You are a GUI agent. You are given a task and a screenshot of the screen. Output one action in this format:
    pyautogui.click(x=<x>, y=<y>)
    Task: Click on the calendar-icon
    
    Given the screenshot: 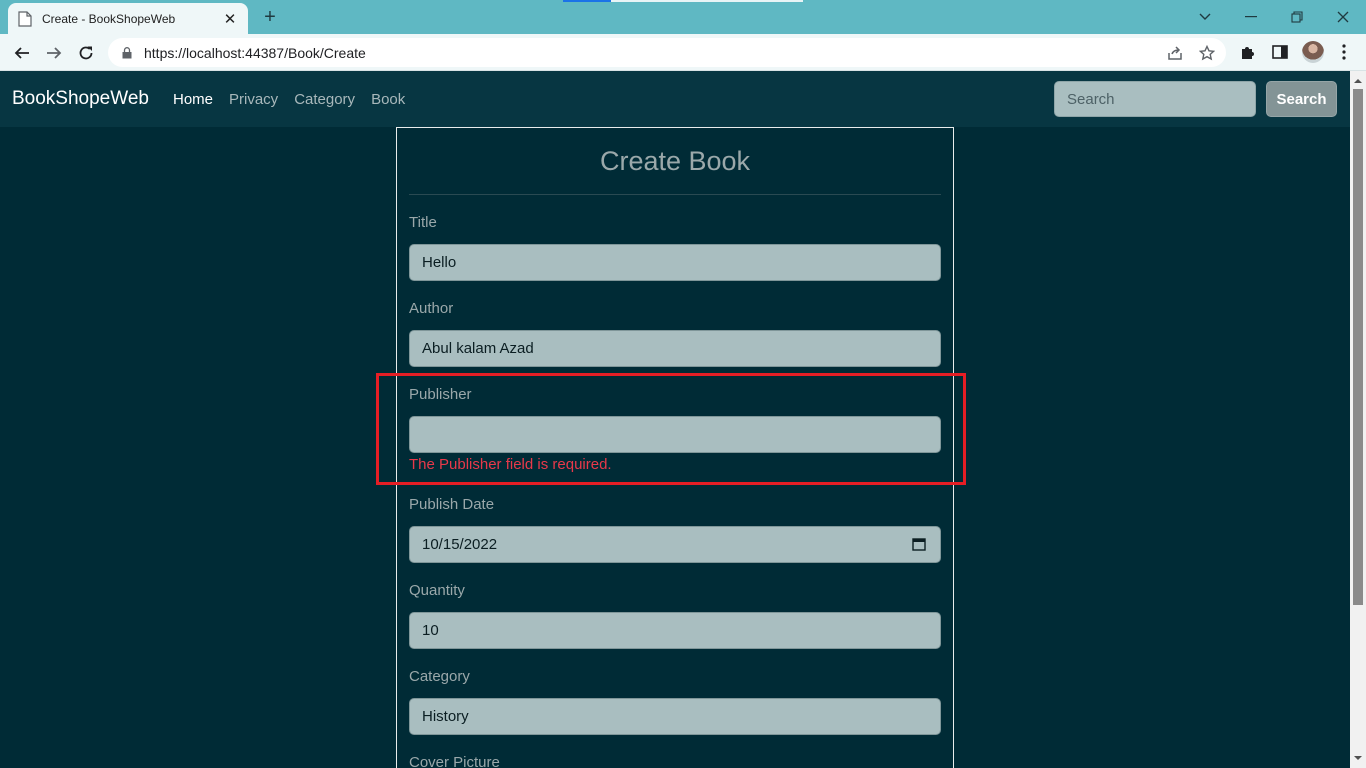 What is the action you would take?
    pyautogui.click(x=919, y=544)
    